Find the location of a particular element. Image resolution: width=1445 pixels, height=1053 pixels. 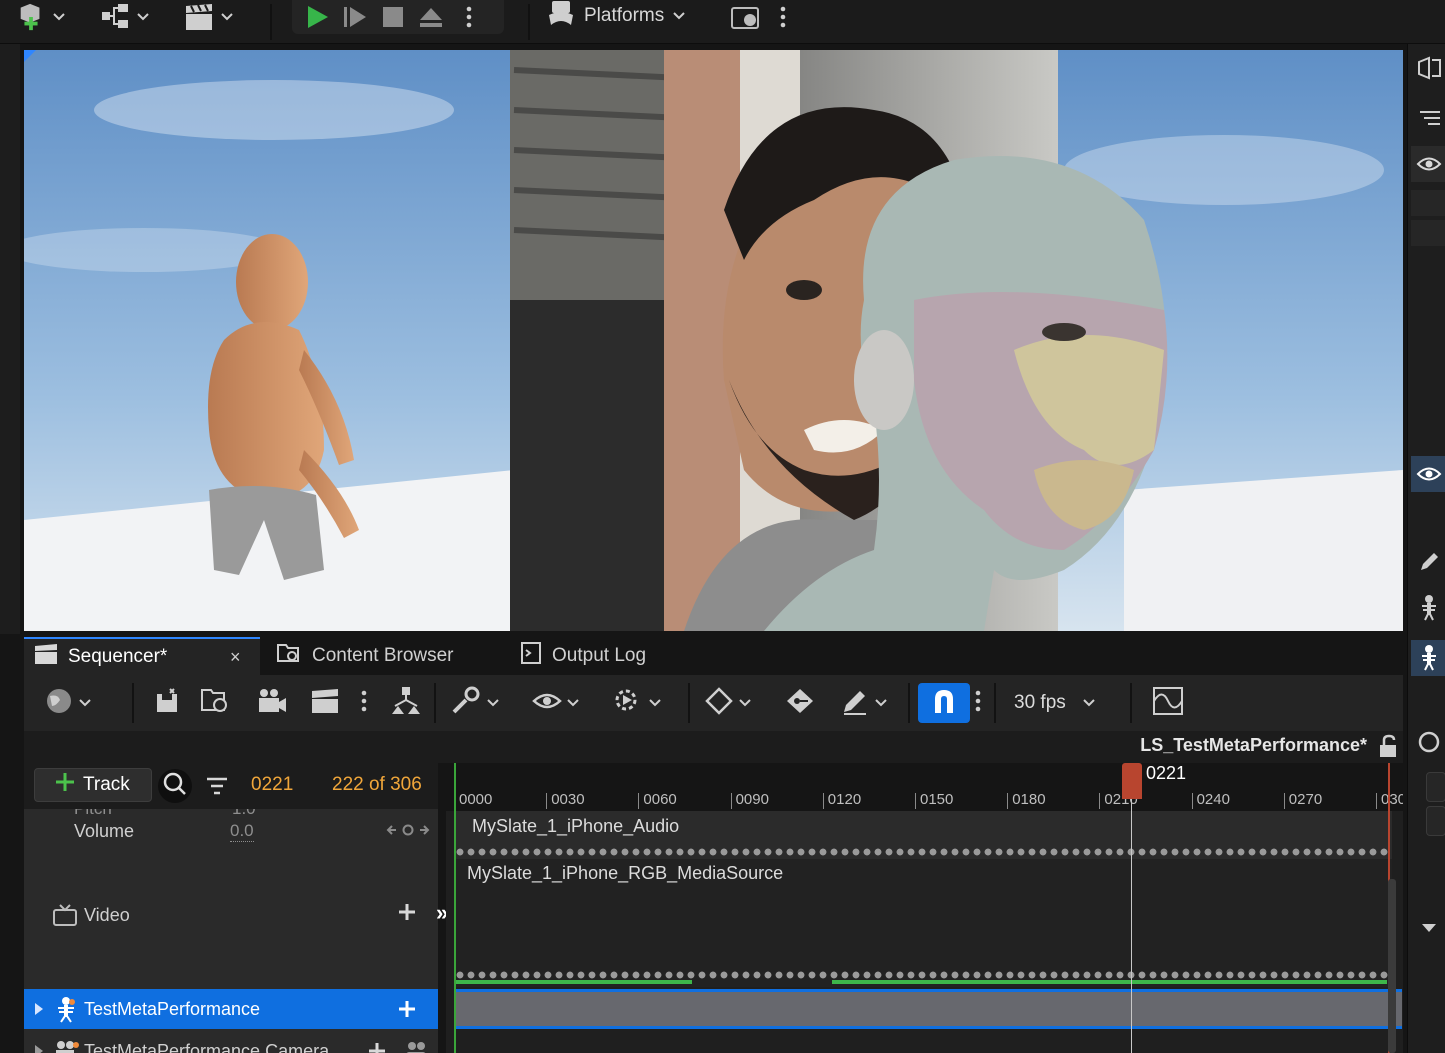

wrench-icon is located at coordinates (466, 703).